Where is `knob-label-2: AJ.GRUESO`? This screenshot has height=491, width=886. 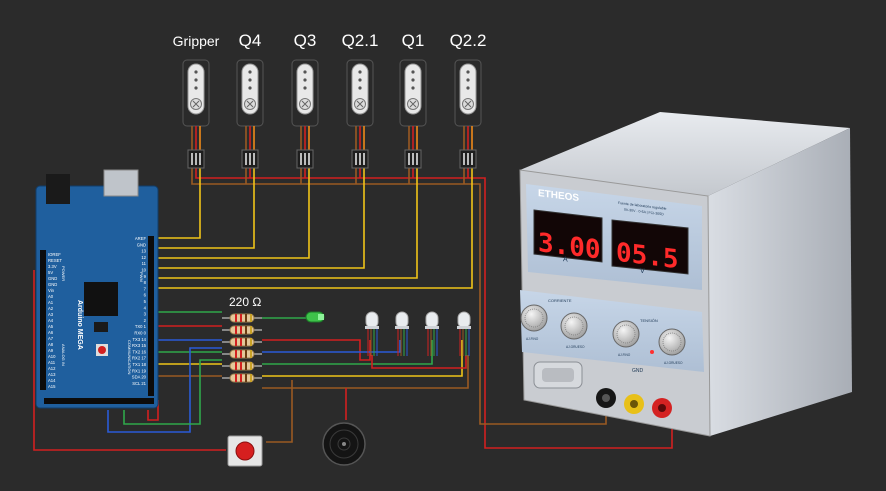 knob-label-2: AJ.GRUESO is located at coordinates (575, 347).